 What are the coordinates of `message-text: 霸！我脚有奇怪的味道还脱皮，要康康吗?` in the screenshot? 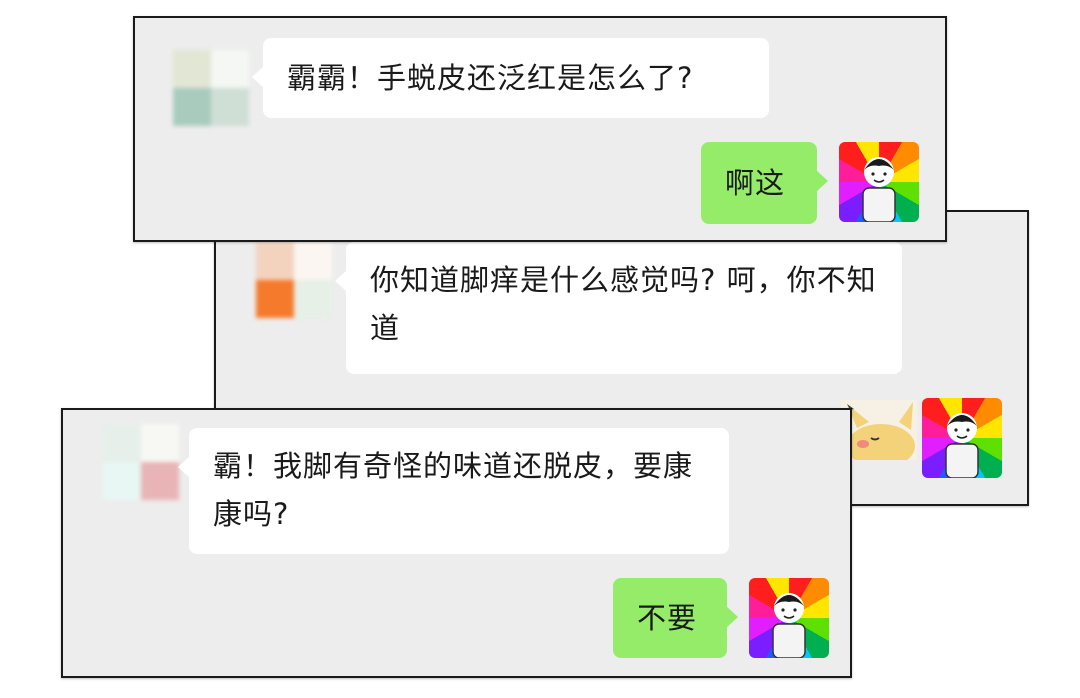 It's located at (453, 490).